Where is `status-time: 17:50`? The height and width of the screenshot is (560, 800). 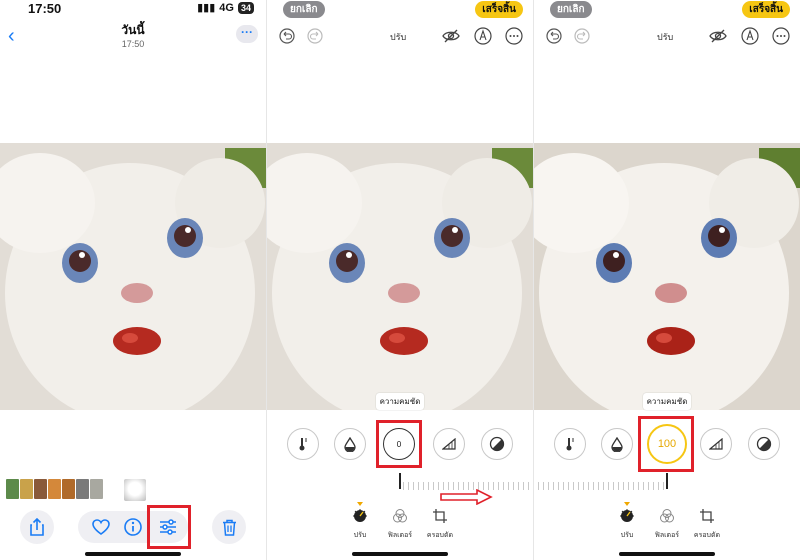 status-time: 17:50 is located at coordinates (45, 8).